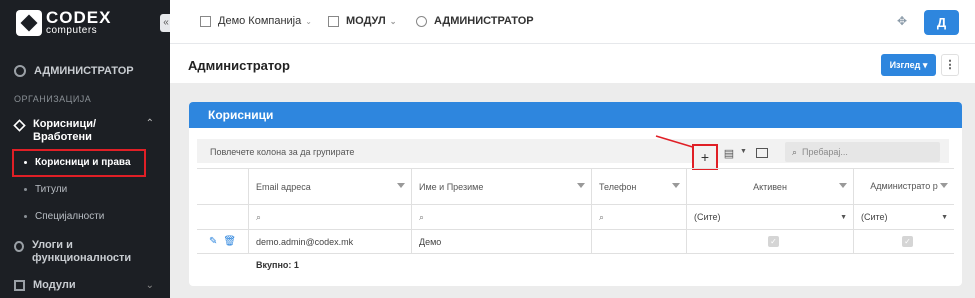 The width and height of the screenshot is (975, 298). I want to click on column-admin: Администрато р, so click(904, 186).